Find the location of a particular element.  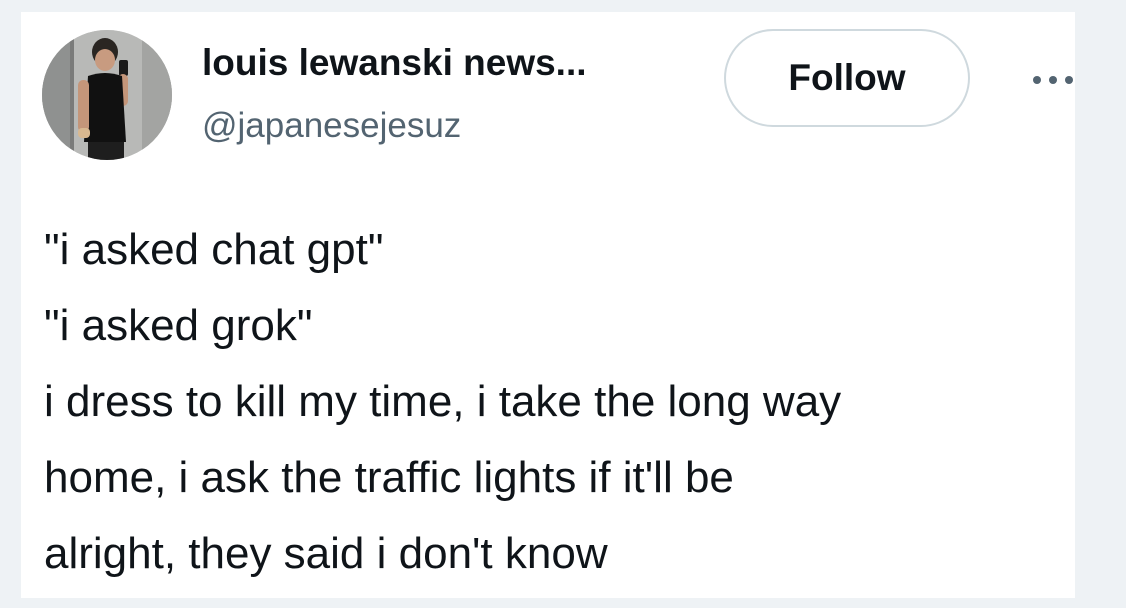

avatar is located at coordinates (107, 95).